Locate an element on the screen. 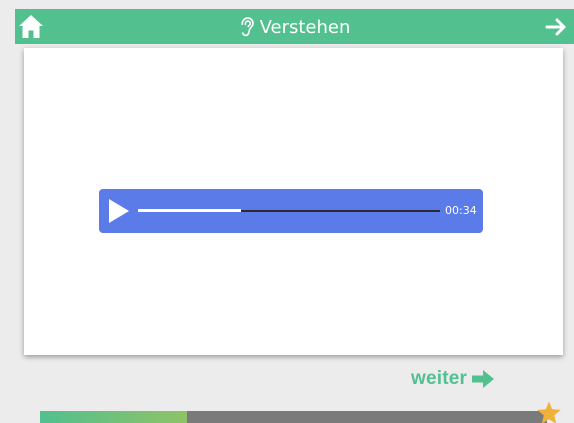 This screenshot has width=574, height=423. page-title: Verstehen is located at coordinates (305, 27).